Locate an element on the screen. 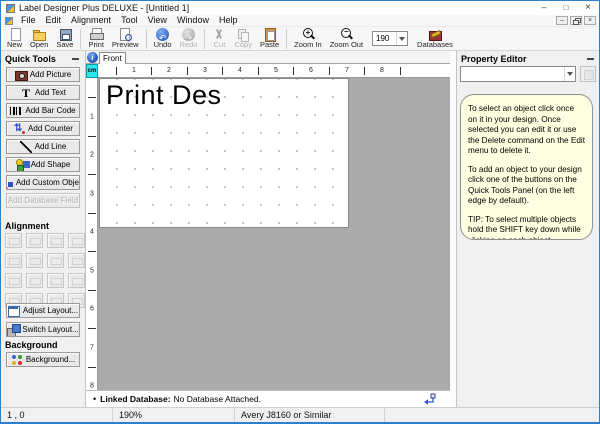 The width and height of the screenshot is (600, 424). property-editor-title: Property Editor is located at coordinates (494, 59).